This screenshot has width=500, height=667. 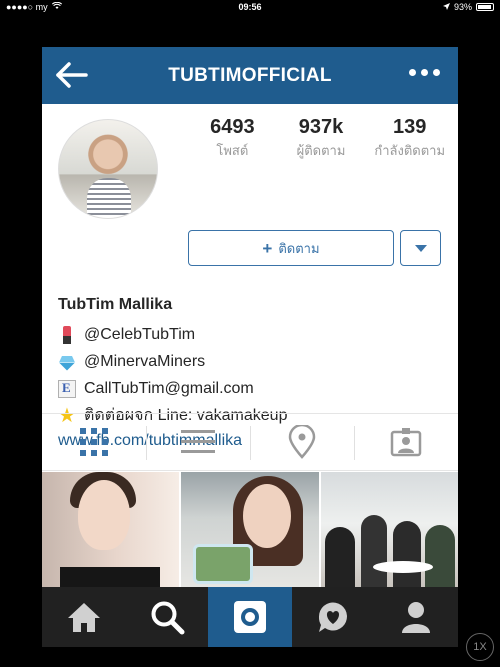 I want to click on bottom-tab-bar, so click(x=250, y=617).